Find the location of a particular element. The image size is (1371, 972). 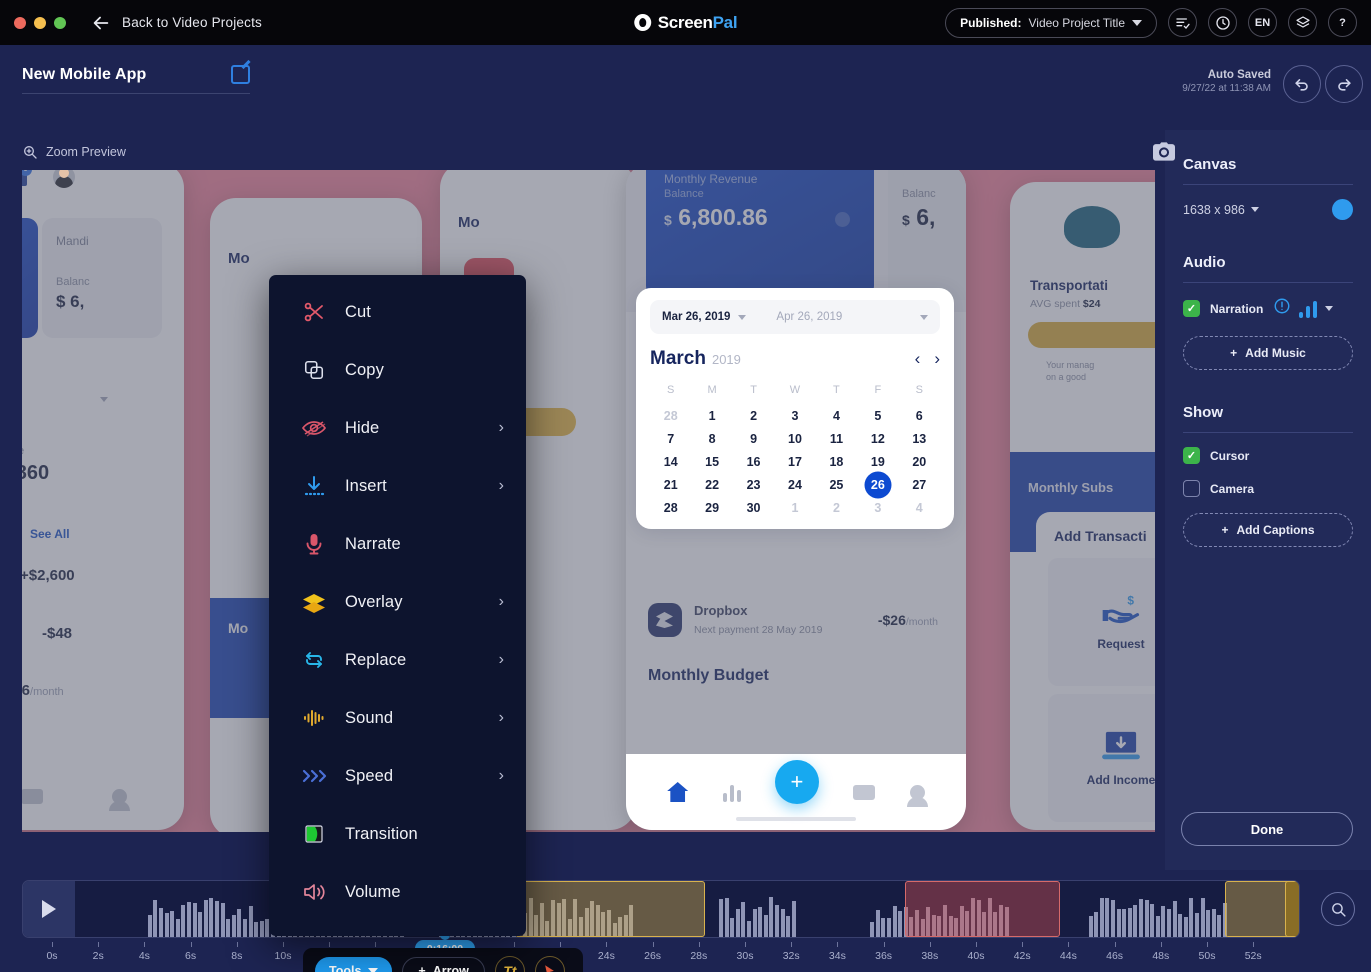

calendar-day: 10 is located at coordinates (794, 439).